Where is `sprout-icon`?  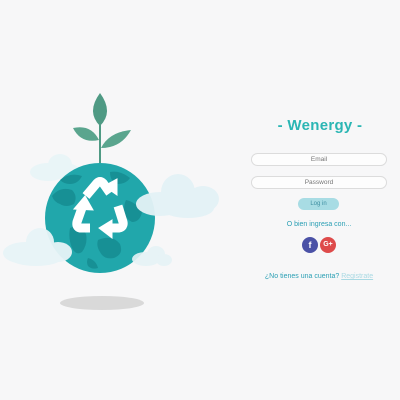 sprout-icon is located at coordinates (102, 128).